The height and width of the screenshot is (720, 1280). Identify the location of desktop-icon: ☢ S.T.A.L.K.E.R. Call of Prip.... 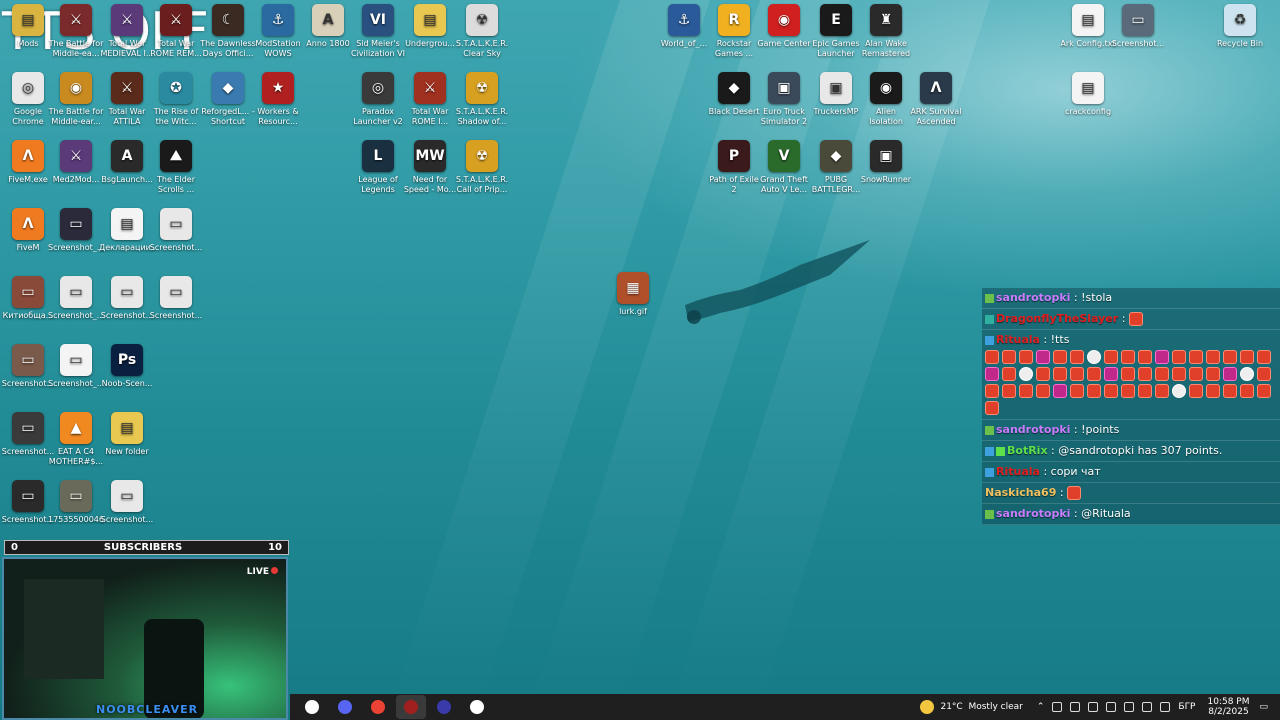
(482, 167).